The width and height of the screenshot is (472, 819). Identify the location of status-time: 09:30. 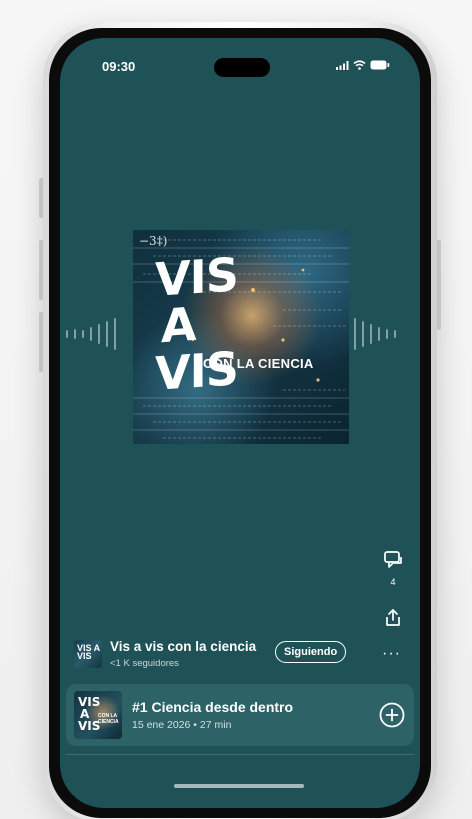
(119, 66).